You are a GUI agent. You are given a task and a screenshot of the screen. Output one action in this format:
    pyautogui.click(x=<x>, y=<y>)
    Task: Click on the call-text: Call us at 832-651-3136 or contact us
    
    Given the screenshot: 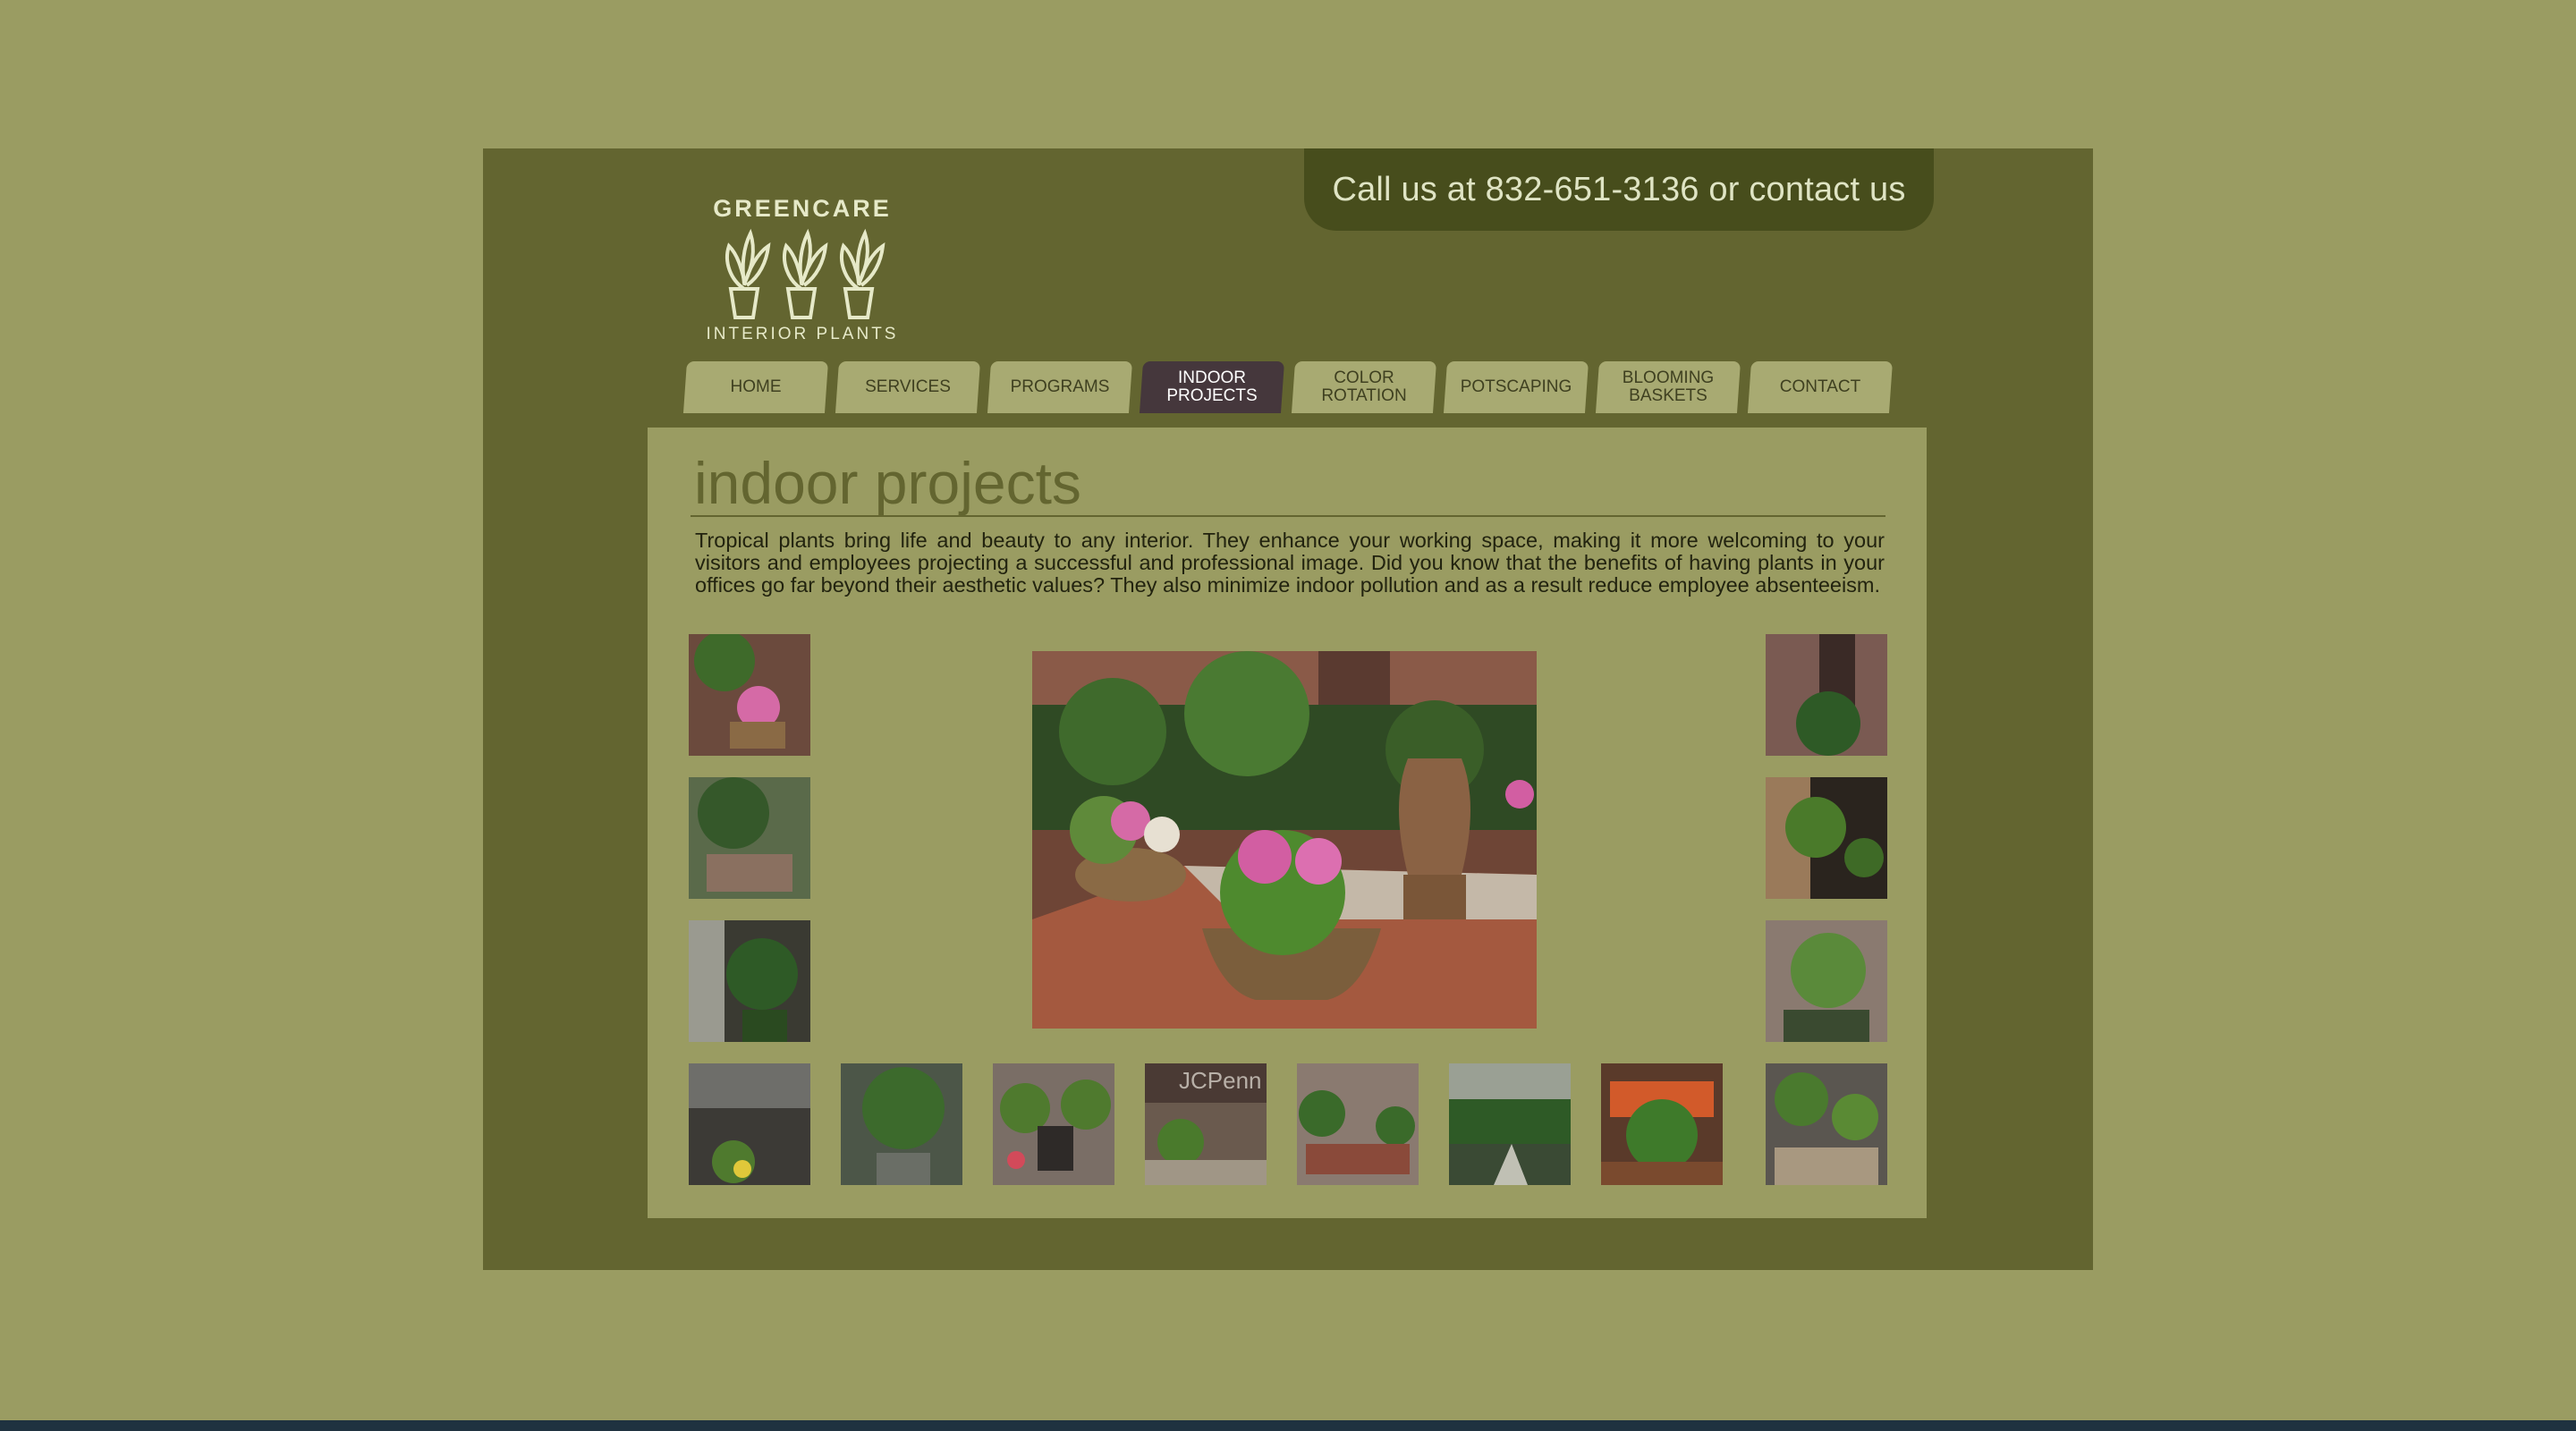 What is the action you would take?
    pyautogui.click(x=1618, y=190)
    